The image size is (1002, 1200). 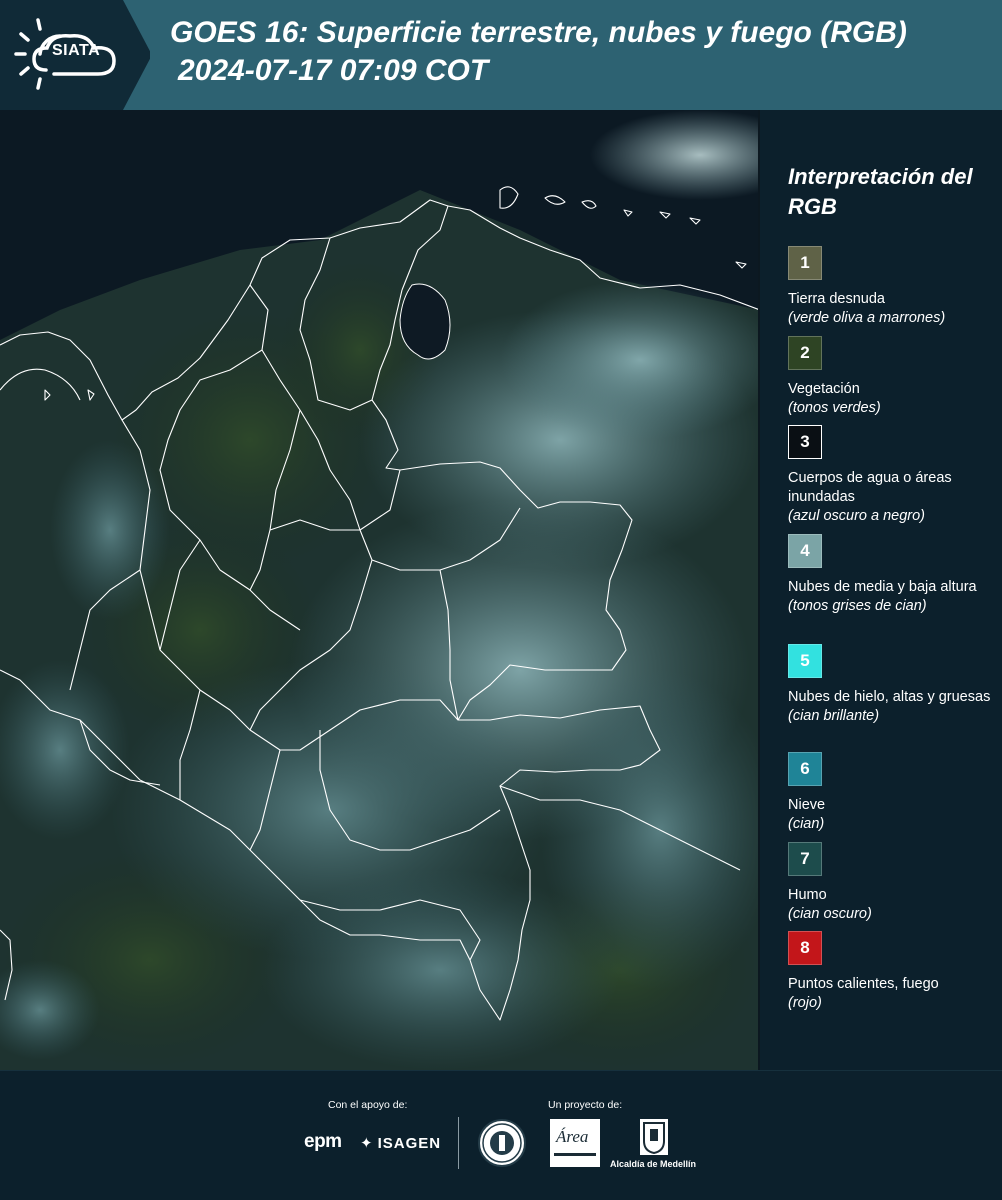 What do you see at coordinates (654, 1137) in the screenshot?
I see `alcaldia-shield-icon` at bounding box center [654, 1137].